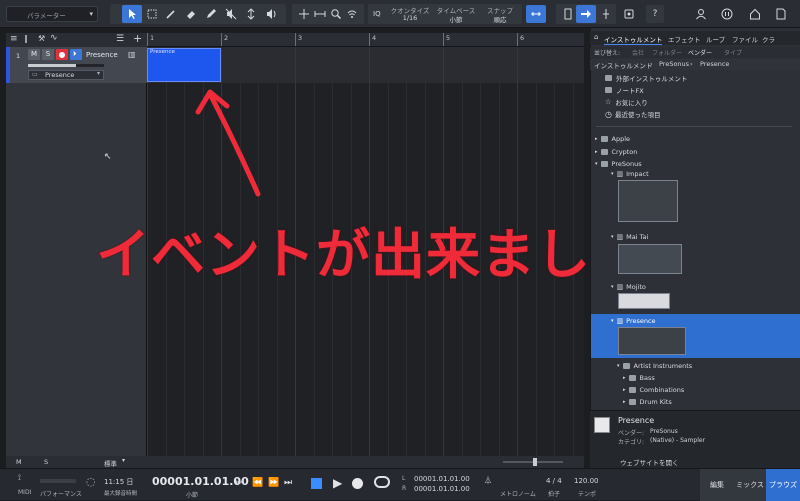 This screenshot has height=501, width=800. Describe the element at coordinates (365, 462) in the screenshot. I see `arrange-scrollbar` at that location.